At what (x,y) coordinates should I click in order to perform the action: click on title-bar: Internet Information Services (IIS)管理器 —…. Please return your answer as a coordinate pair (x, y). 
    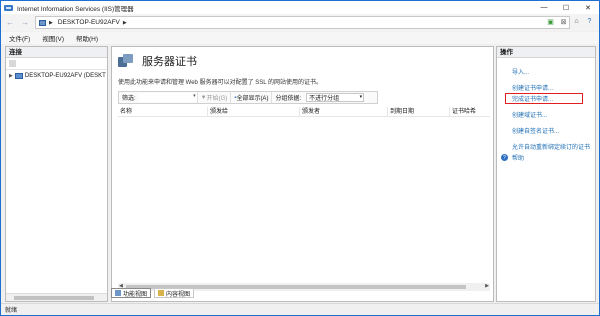
    Looking at the image, I should click on (300, 7).